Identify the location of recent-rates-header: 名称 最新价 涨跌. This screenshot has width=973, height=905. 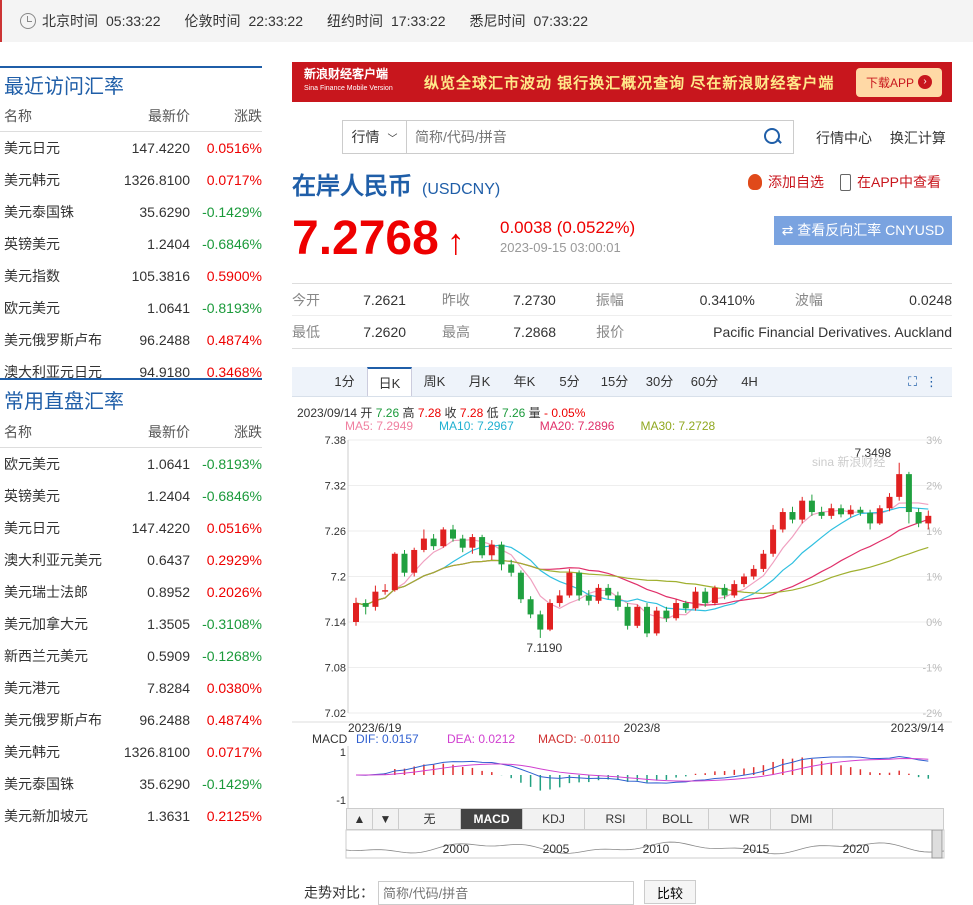
(131, 116).